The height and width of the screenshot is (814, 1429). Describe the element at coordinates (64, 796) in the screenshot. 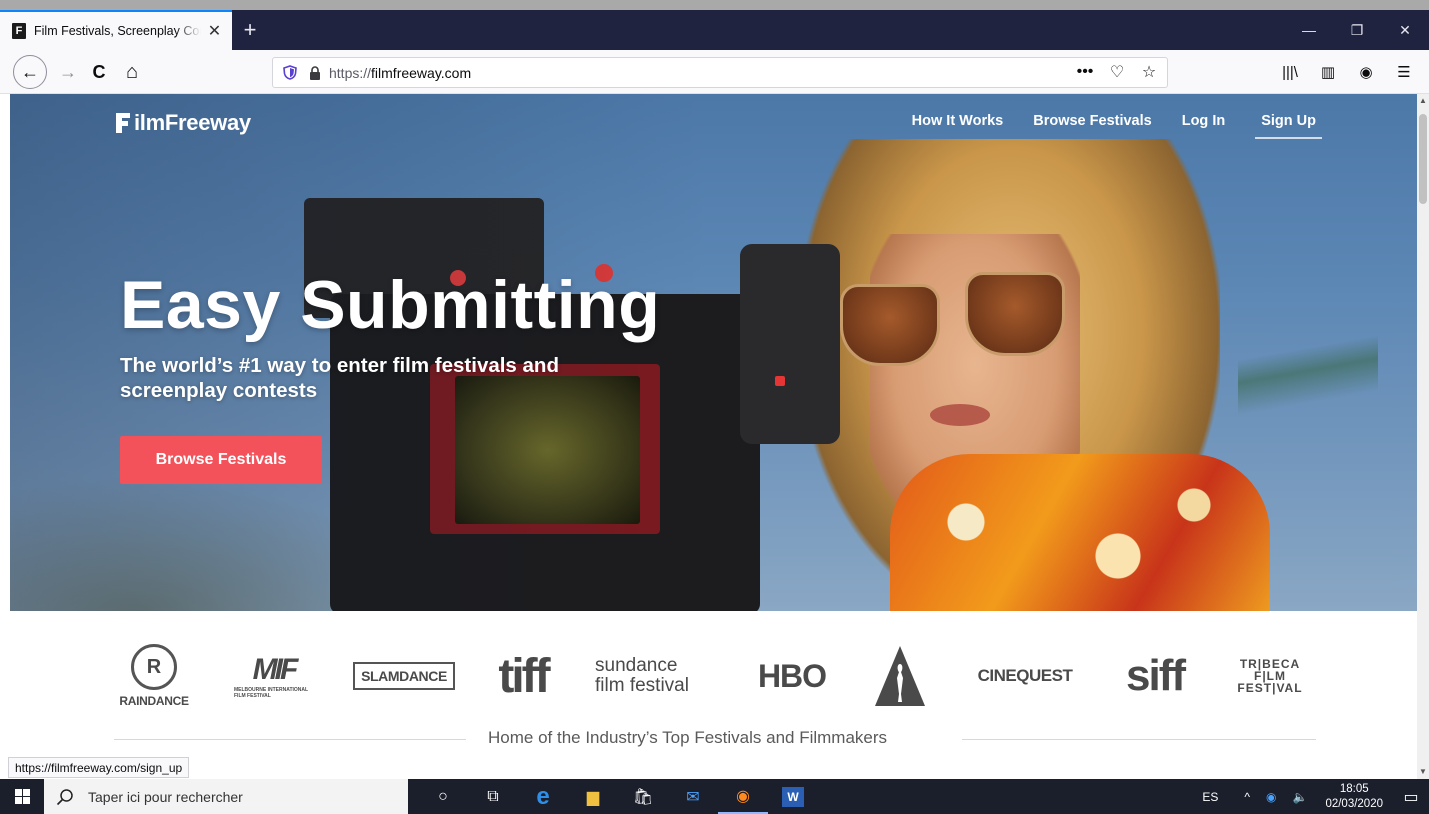

I see `search-icon` at that location.